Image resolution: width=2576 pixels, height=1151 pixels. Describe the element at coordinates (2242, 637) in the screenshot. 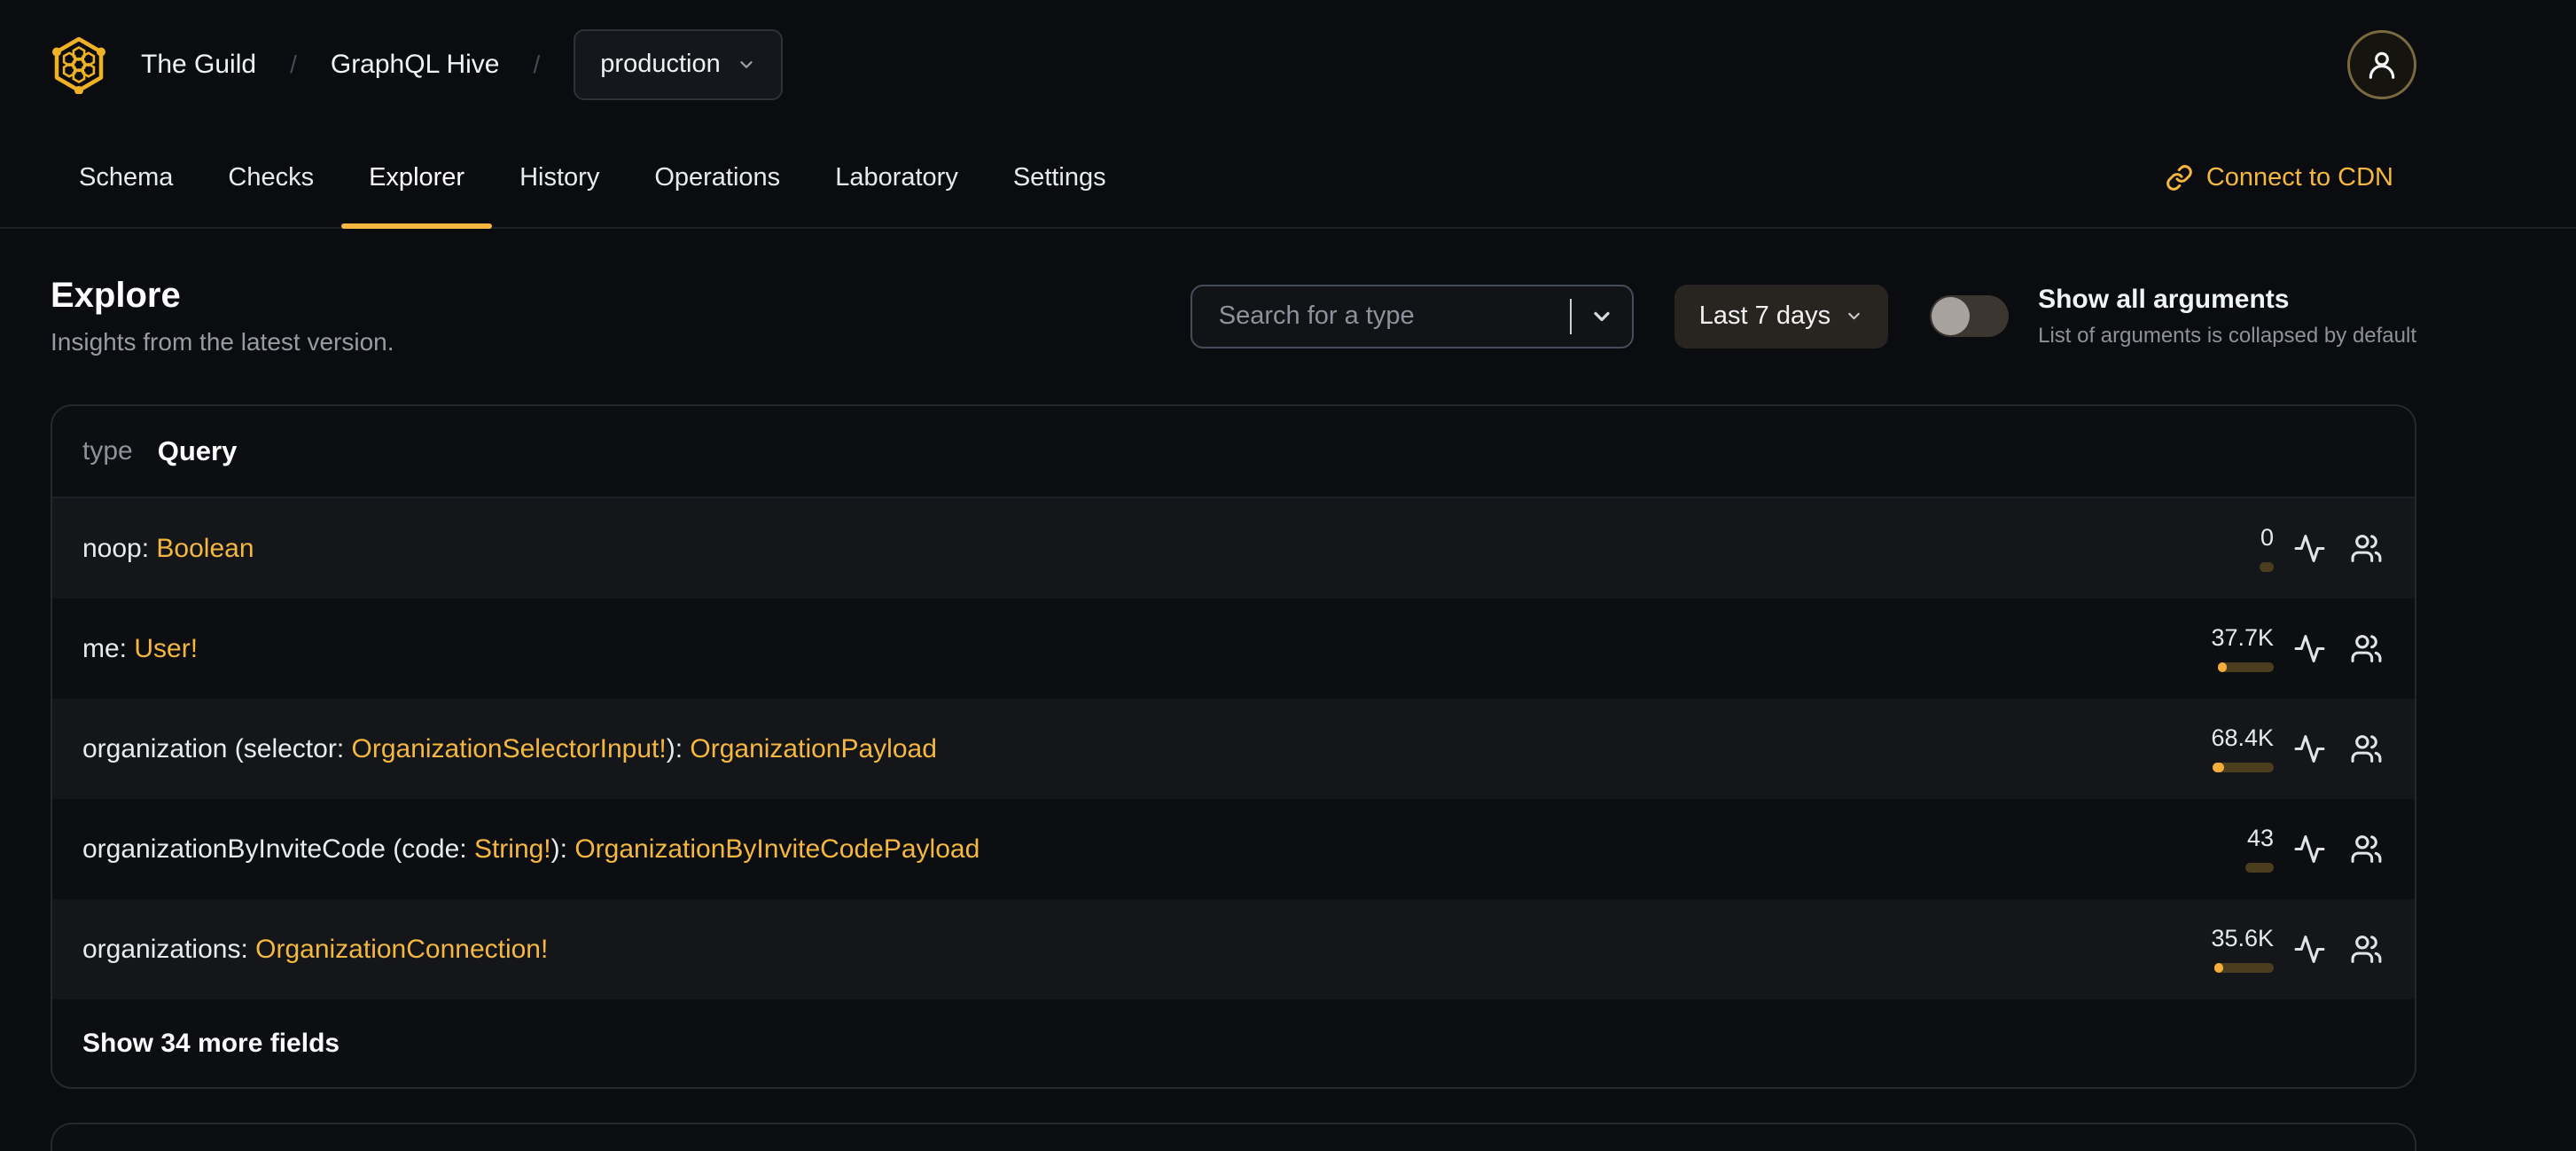

I see `usage-count: 37.7K` at that location.